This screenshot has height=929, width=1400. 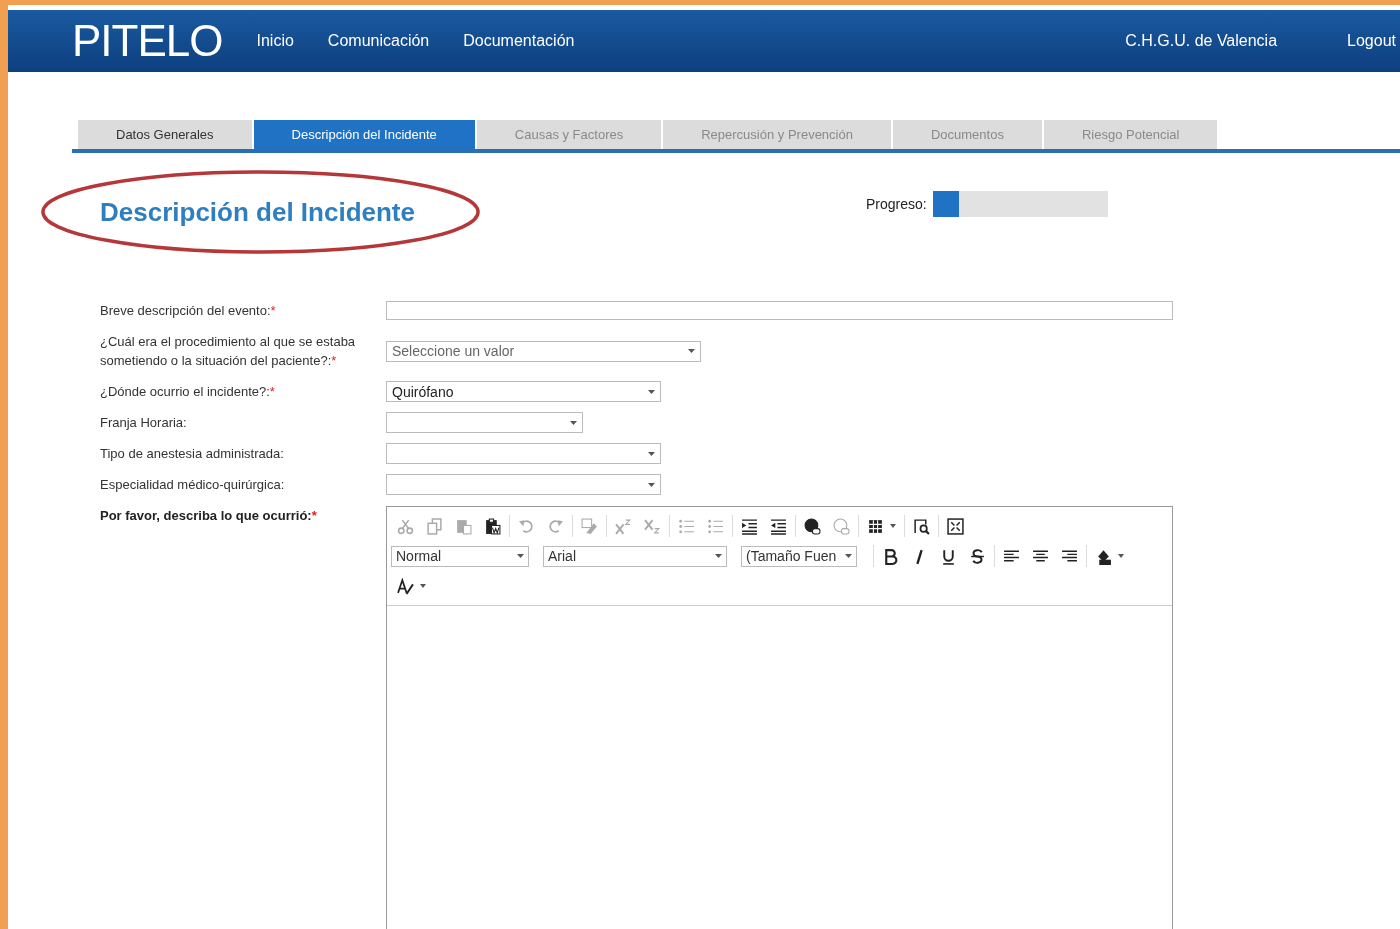 I want to click on undo-icon, so click(x=526, y=526).